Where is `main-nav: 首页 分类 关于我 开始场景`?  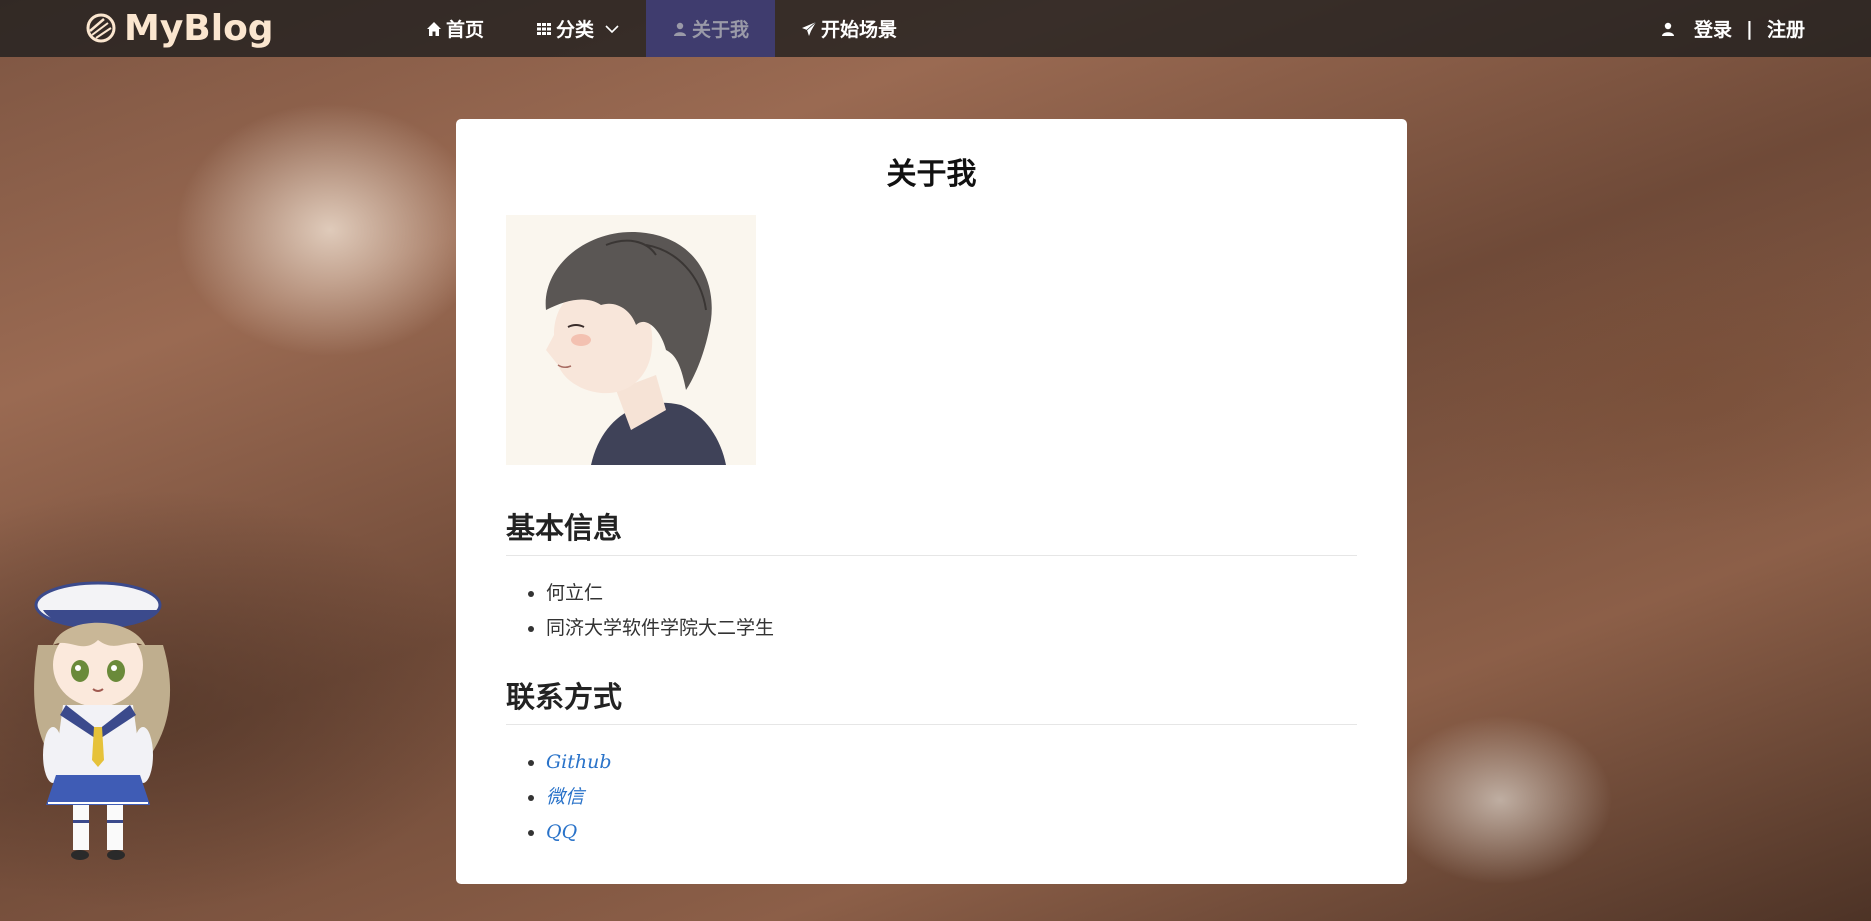 main-nav: 首页 分类 关于我 开始场景 is located at coordinates (661, 28).